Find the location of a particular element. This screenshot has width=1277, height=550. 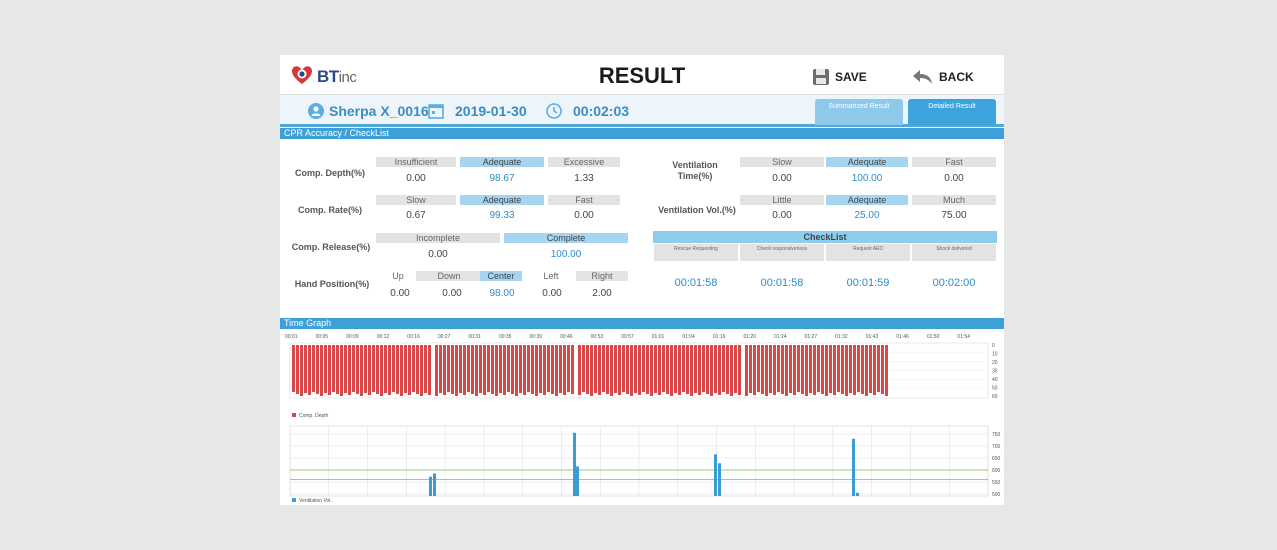

hand-header-left: Left is located at coordinates (551, 276).